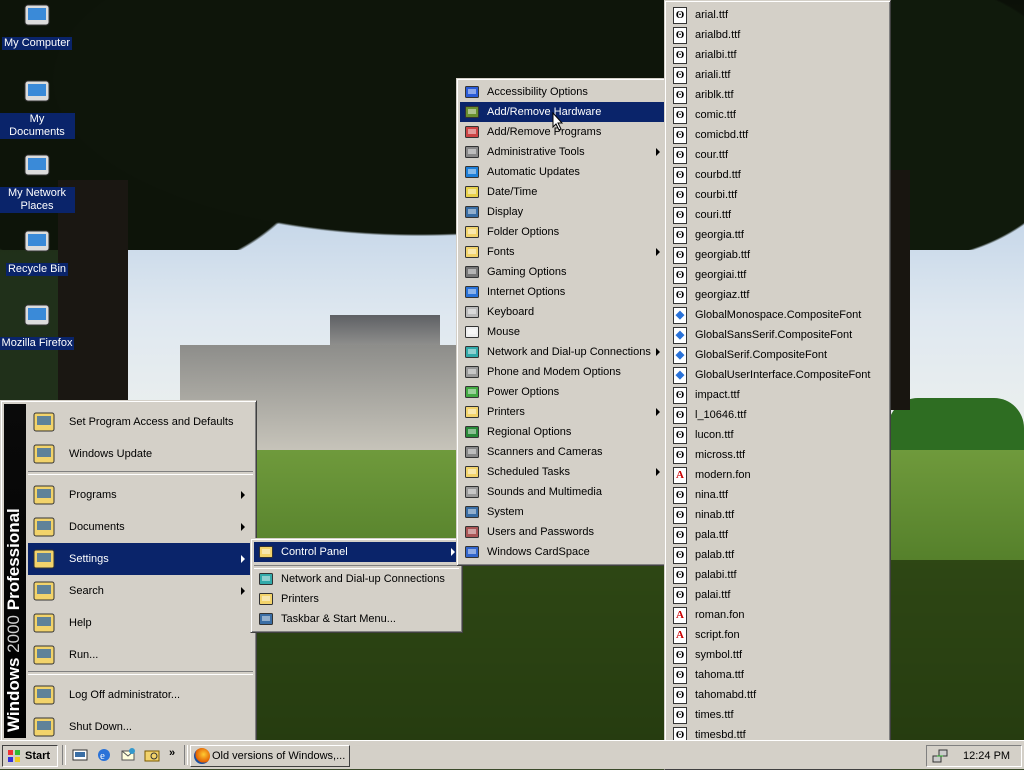  What do you see at coordinates (128, 755) in the screenshot?
I see `outlook-express-icon` at bounding box center [128, 755].